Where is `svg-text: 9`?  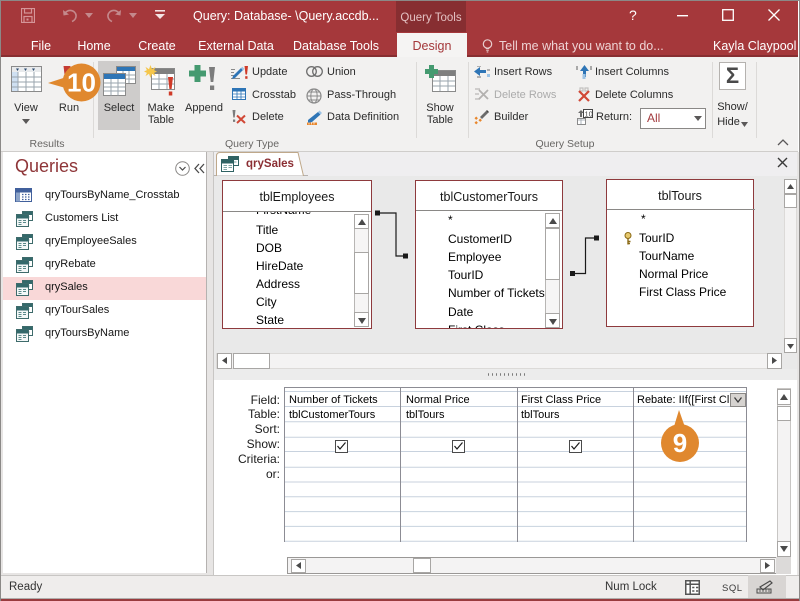 svg-text: 9 is located at coordinates (680, 443).